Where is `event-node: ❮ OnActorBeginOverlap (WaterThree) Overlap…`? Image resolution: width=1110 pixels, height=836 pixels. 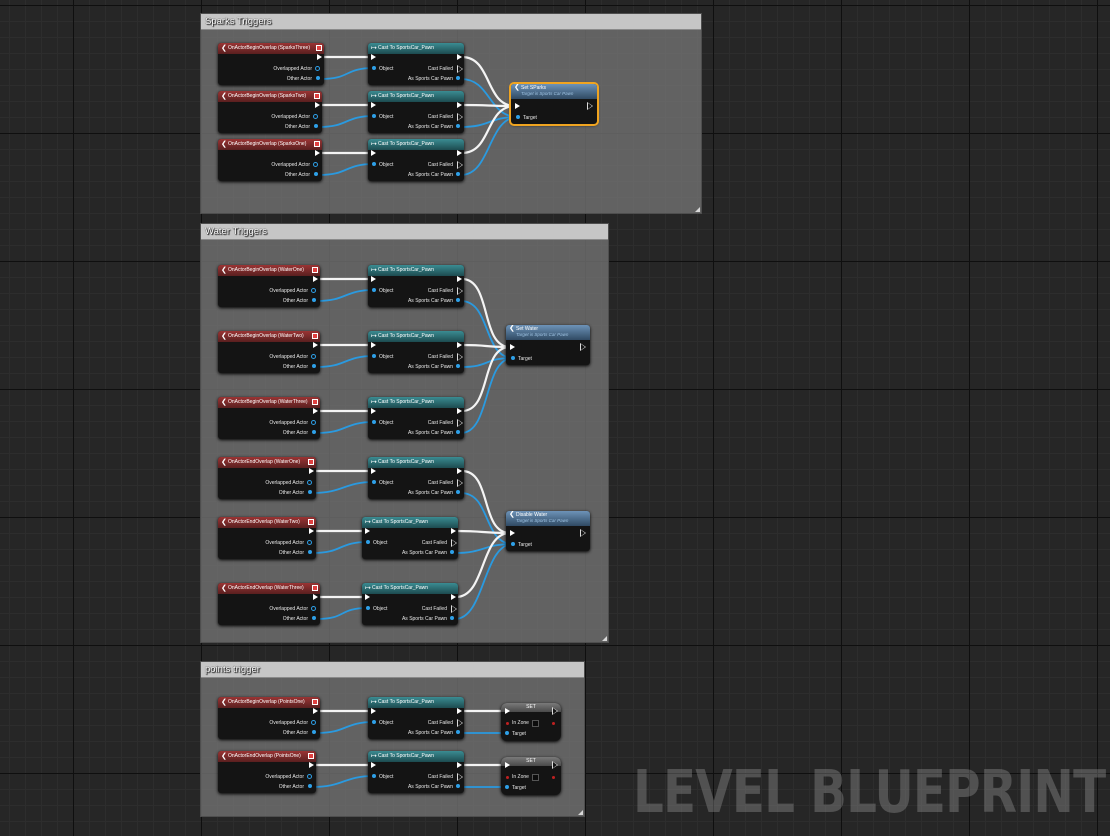
event-node: ❮ OnActorBeginOverlap (WaterThree) Overlap… is located at coordinates (269, 418).